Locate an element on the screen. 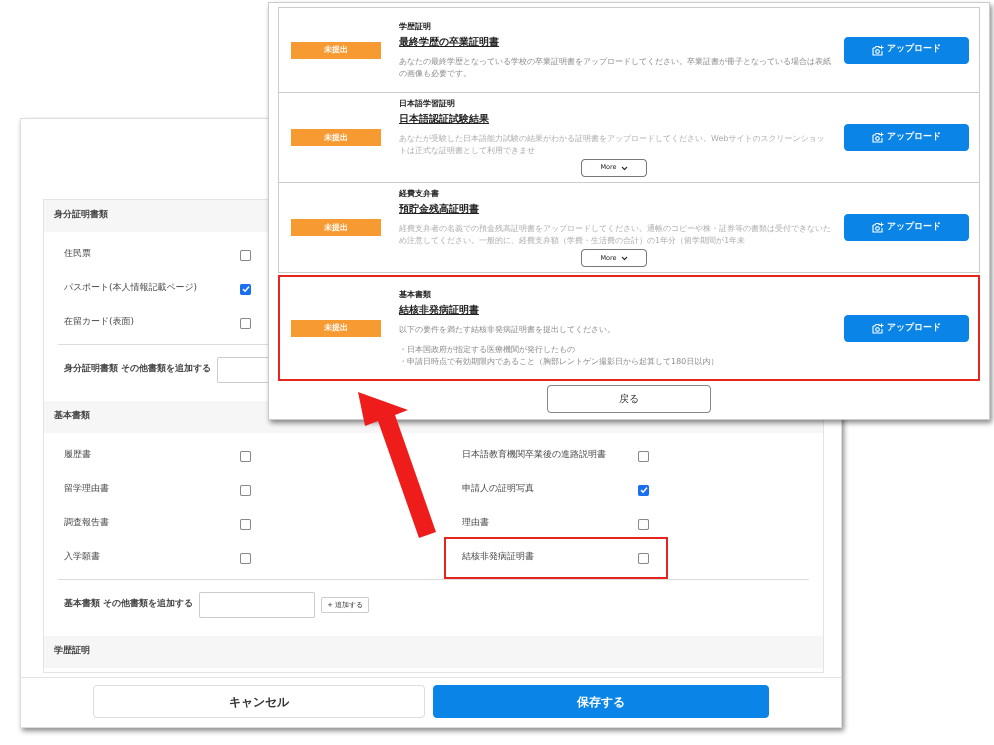 The image size is (994, 745). document-title-link: 結核非発病証明書 is located at coordinates (439, 310).